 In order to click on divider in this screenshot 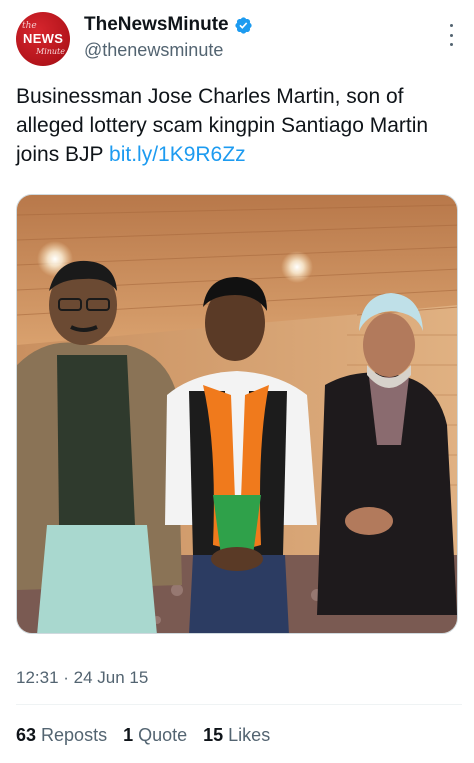, I will do `click(239, 704)`.